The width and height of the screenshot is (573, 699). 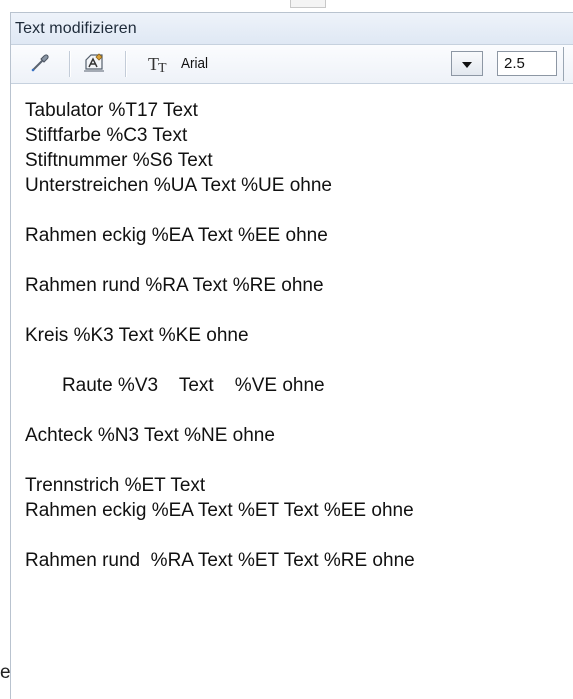 I want to click on text-parameters-icon, so click(x=94, y=64).